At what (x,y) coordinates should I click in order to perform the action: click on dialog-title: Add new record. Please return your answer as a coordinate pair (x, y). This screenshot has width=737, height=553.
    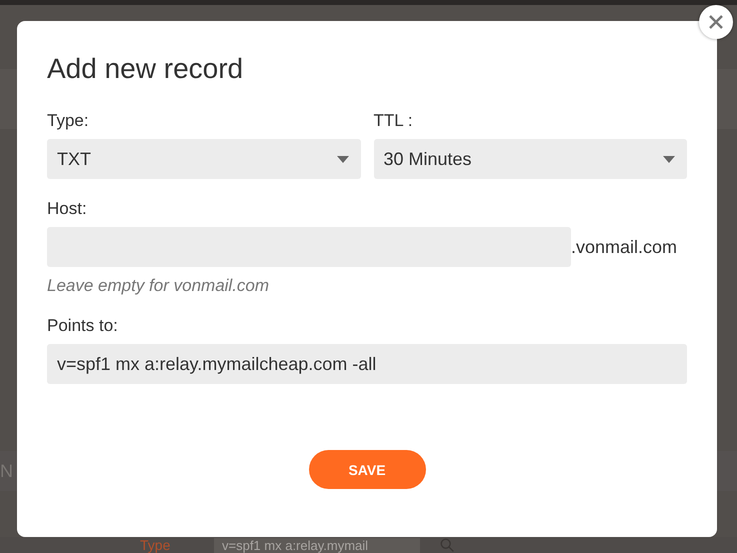
    Looking at the image, I should click on (145, 69).